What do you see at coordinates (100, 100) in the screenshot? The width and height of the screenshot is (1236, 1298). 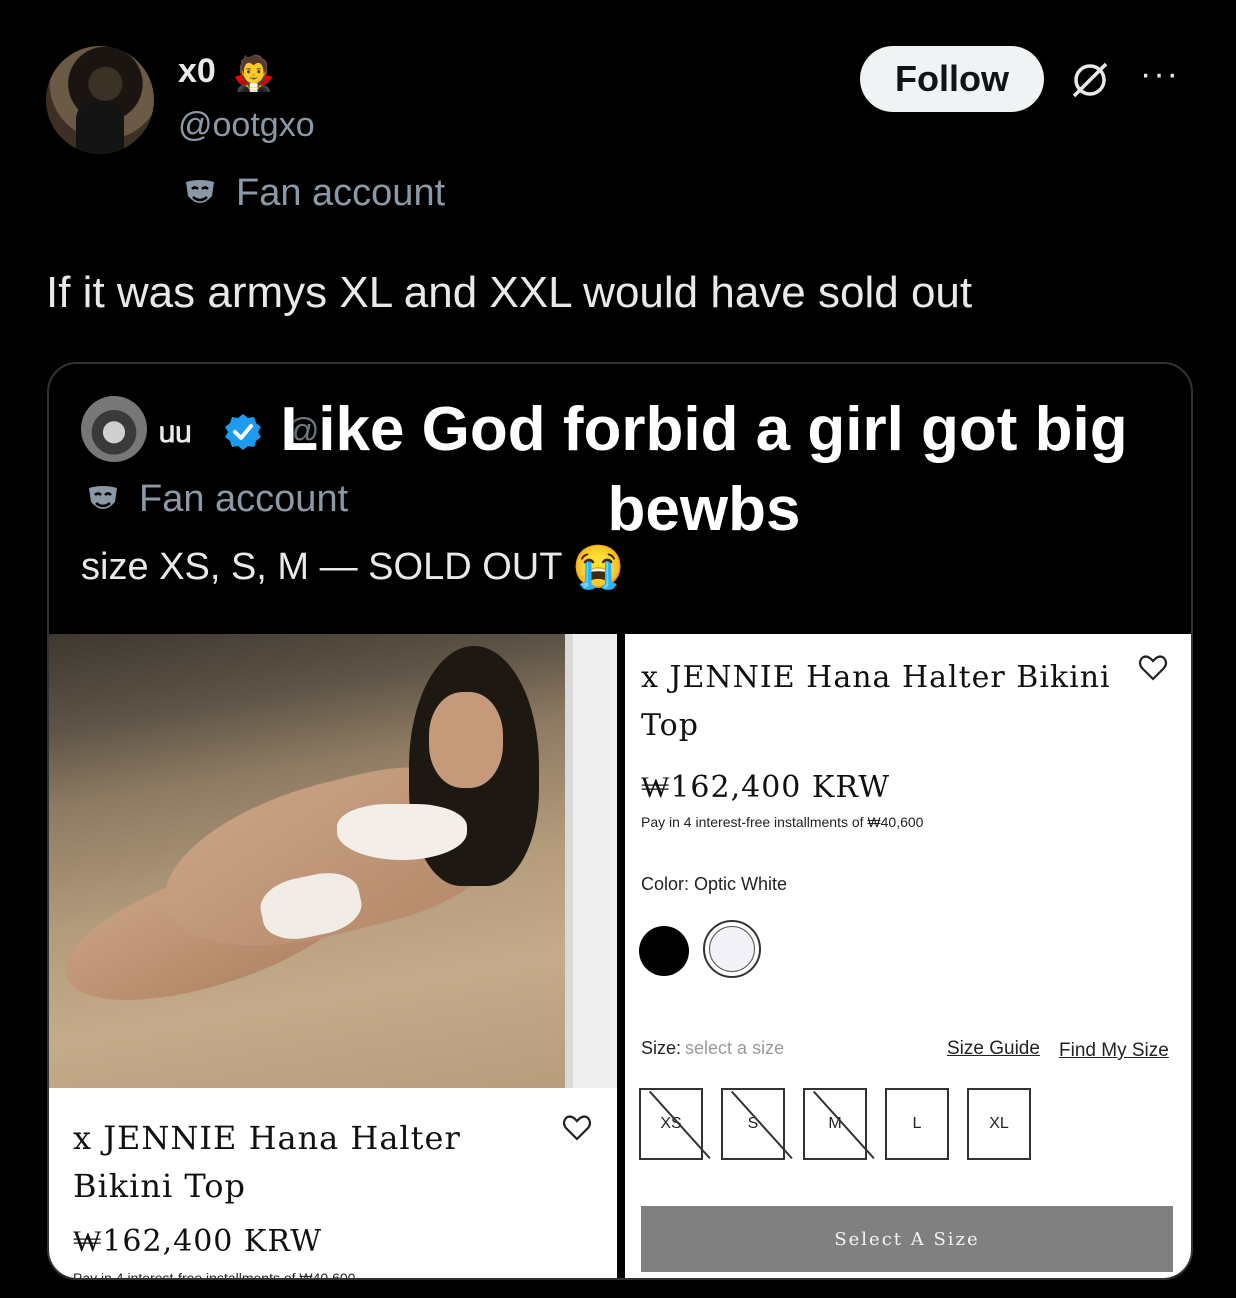 I see `author-avatar` at bounding box center [100, 100].